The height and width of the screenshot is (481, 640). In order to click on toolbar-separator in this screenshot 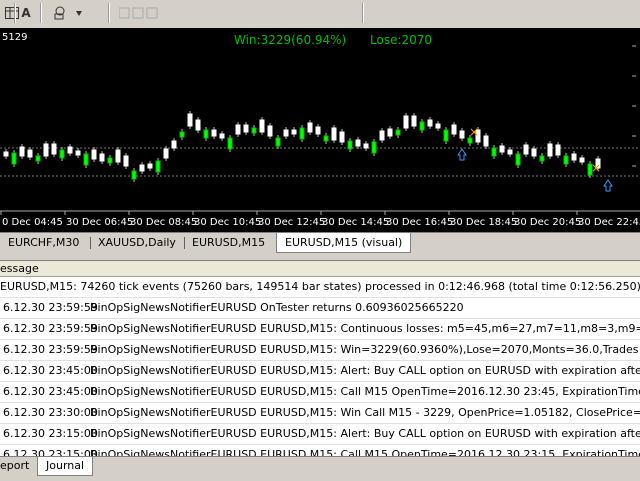, I will do `click(363, 13)`.